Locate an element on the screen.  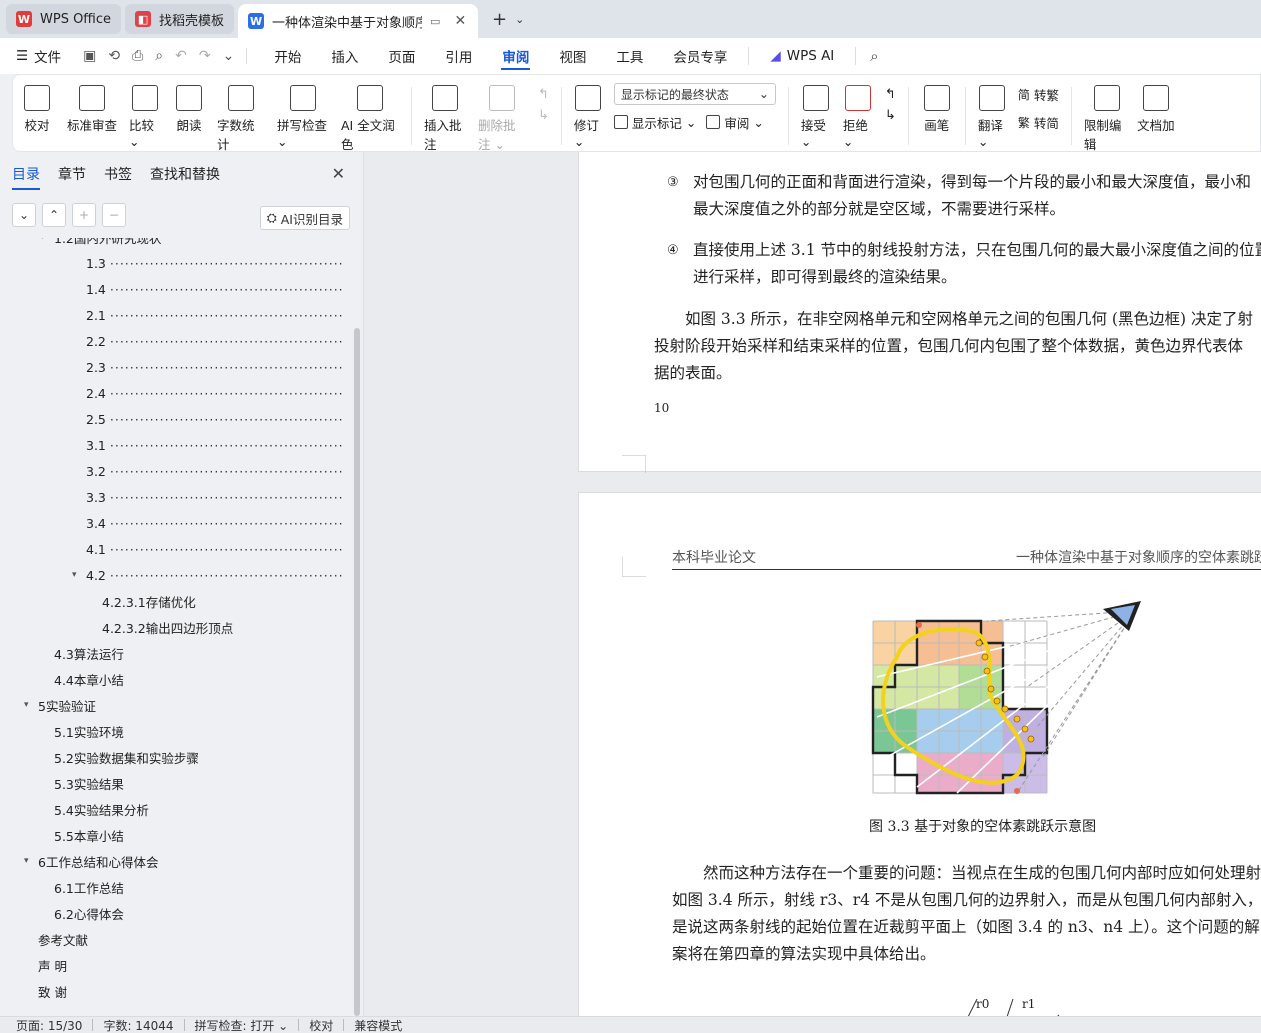
page-indicator: 页面: 15/30 is located at coordinates (49, 1025).